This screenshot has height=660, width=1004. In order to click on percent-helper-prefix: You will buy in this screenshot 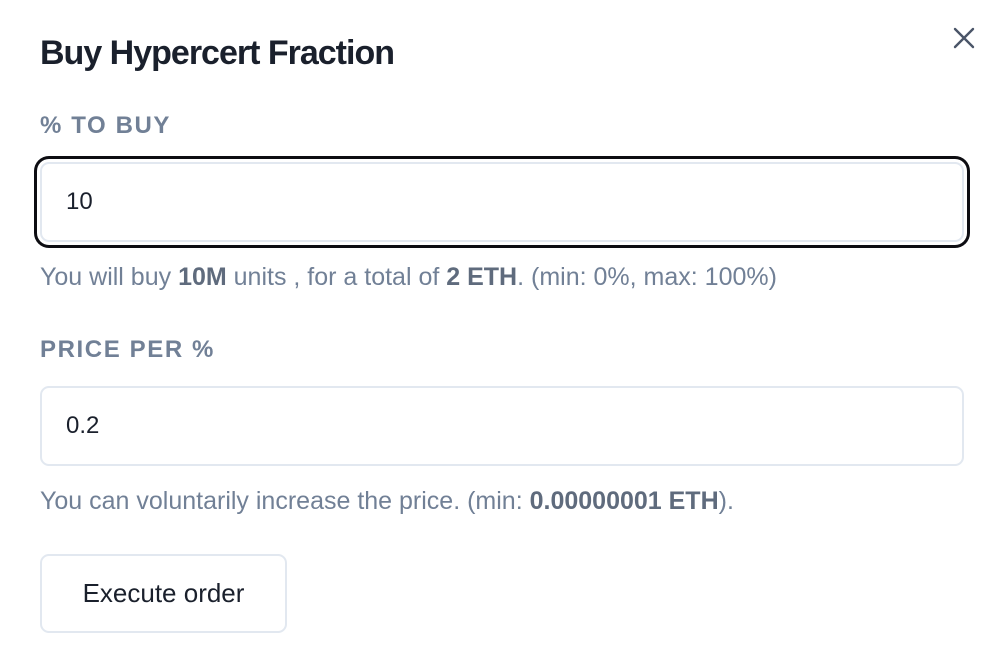, I will do `click(109, 277)`.